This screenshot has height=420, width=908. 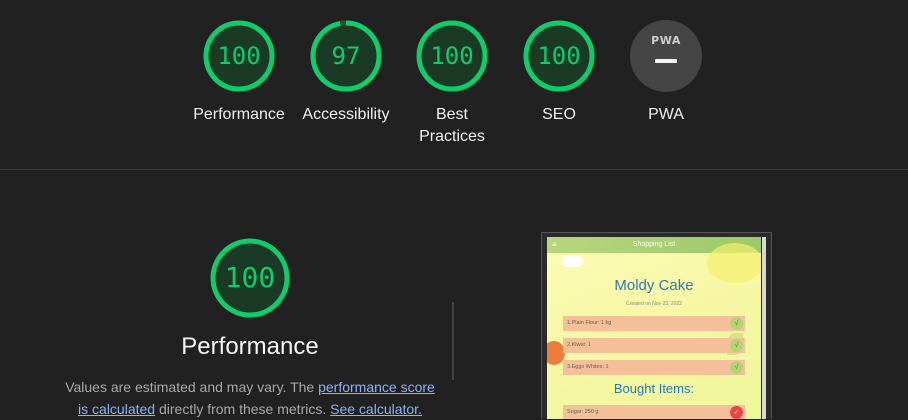 I want to click on gauge-pwa: PWA PWA, so click(x=666, y=72).